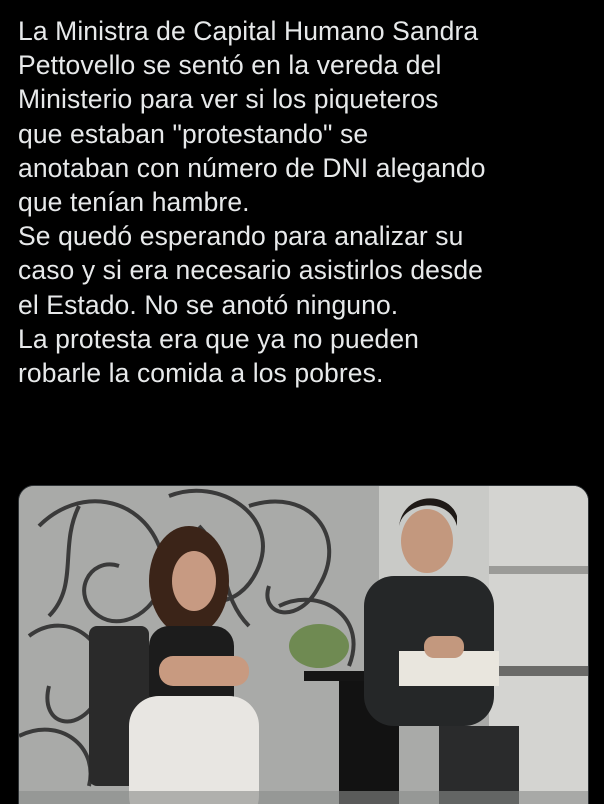 Image resolution: width=604 pixels, height=804 pixels. What do you see at coordinates (538, 570) in the screenshot?
I see `photo-rail` at bounding box center [538, 570].